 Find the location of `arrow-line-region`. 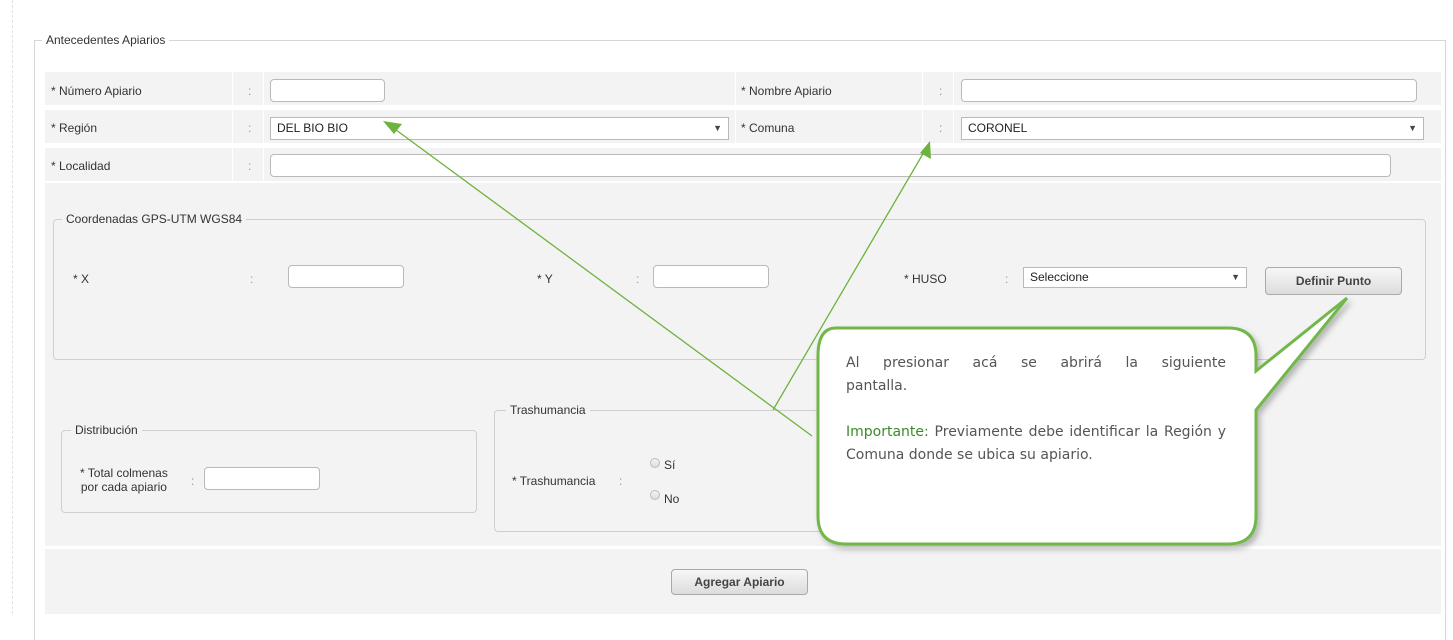

arrow-line-region is located at coordinates (602, 281).